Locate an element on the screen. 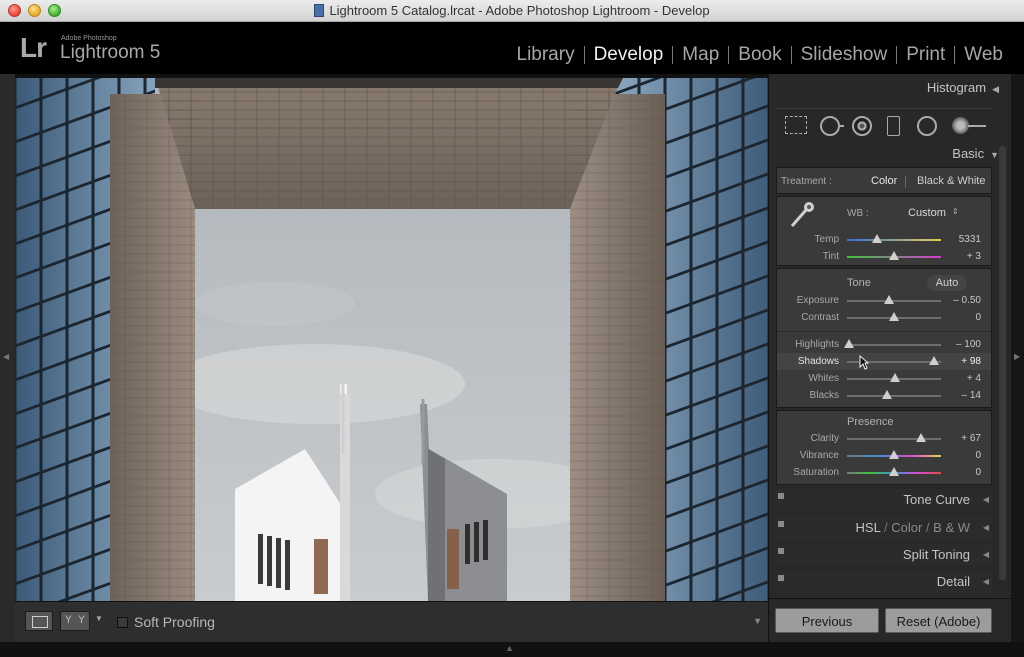 This screenshot has height=657, width=1024. adjustment-brush-icon is located at coordinates (969, 126).